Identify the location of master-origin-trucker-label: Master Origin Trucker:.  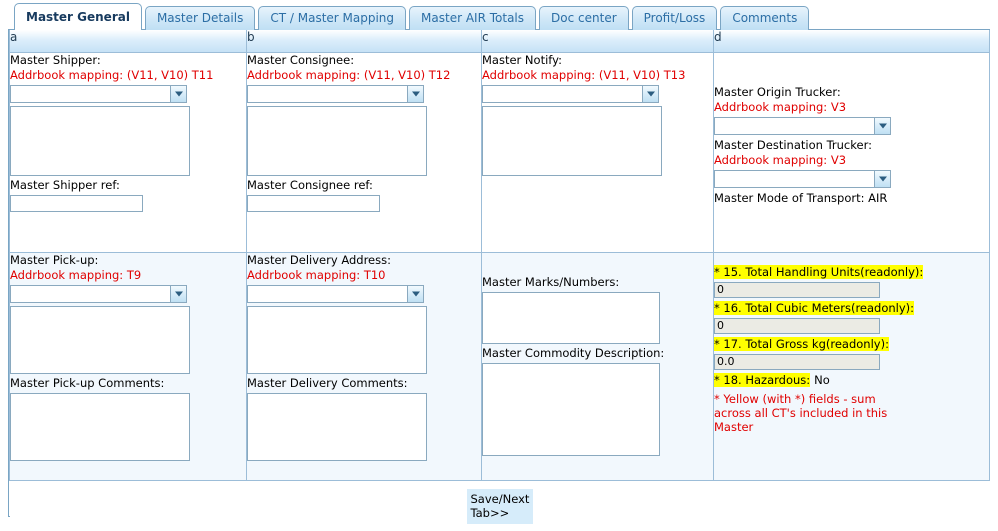
(777, 91).